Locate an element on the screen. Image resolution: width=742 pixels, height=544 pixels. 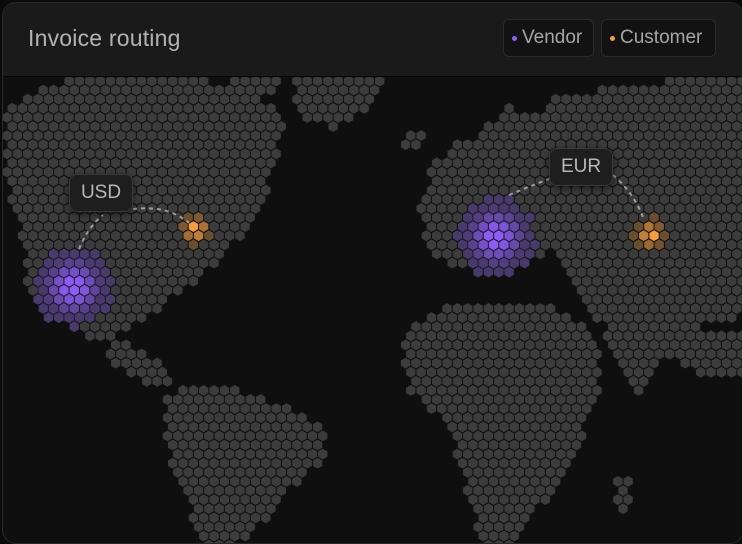
route-label-eur: EUR is located at coordinates (581, 167).